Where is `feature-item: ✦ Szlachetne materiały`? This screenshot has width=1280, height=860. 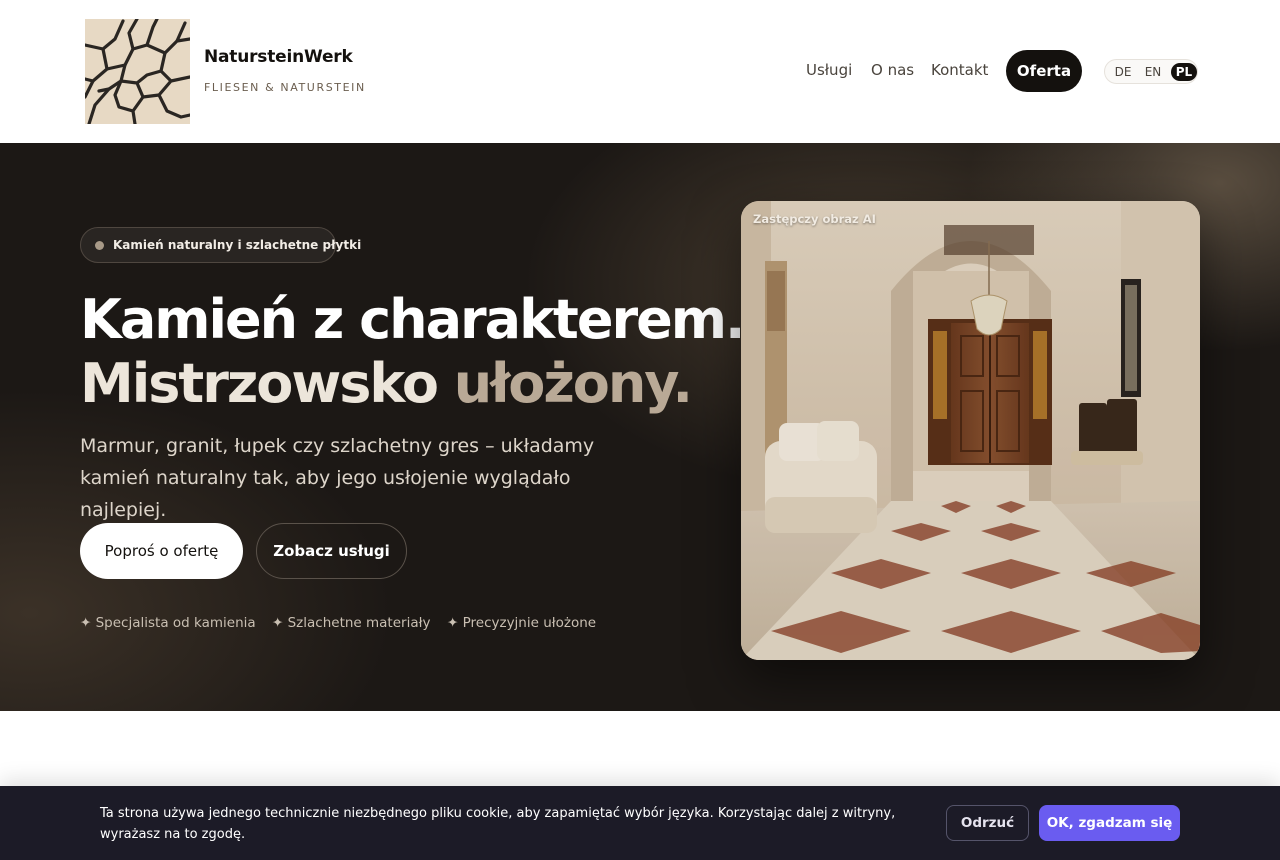 feature-item: ✦ Szlachetne materiały is located at coordinates (351, 623).